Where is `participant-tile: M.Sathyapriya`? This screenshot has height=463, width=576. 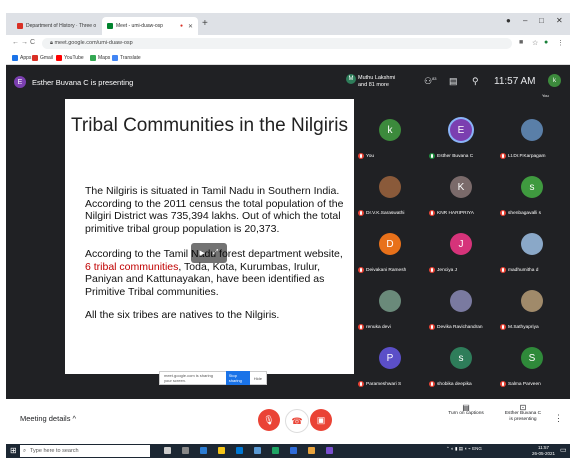 participant-tile: M.Sathyapriya is located at coordinates (533, 308).